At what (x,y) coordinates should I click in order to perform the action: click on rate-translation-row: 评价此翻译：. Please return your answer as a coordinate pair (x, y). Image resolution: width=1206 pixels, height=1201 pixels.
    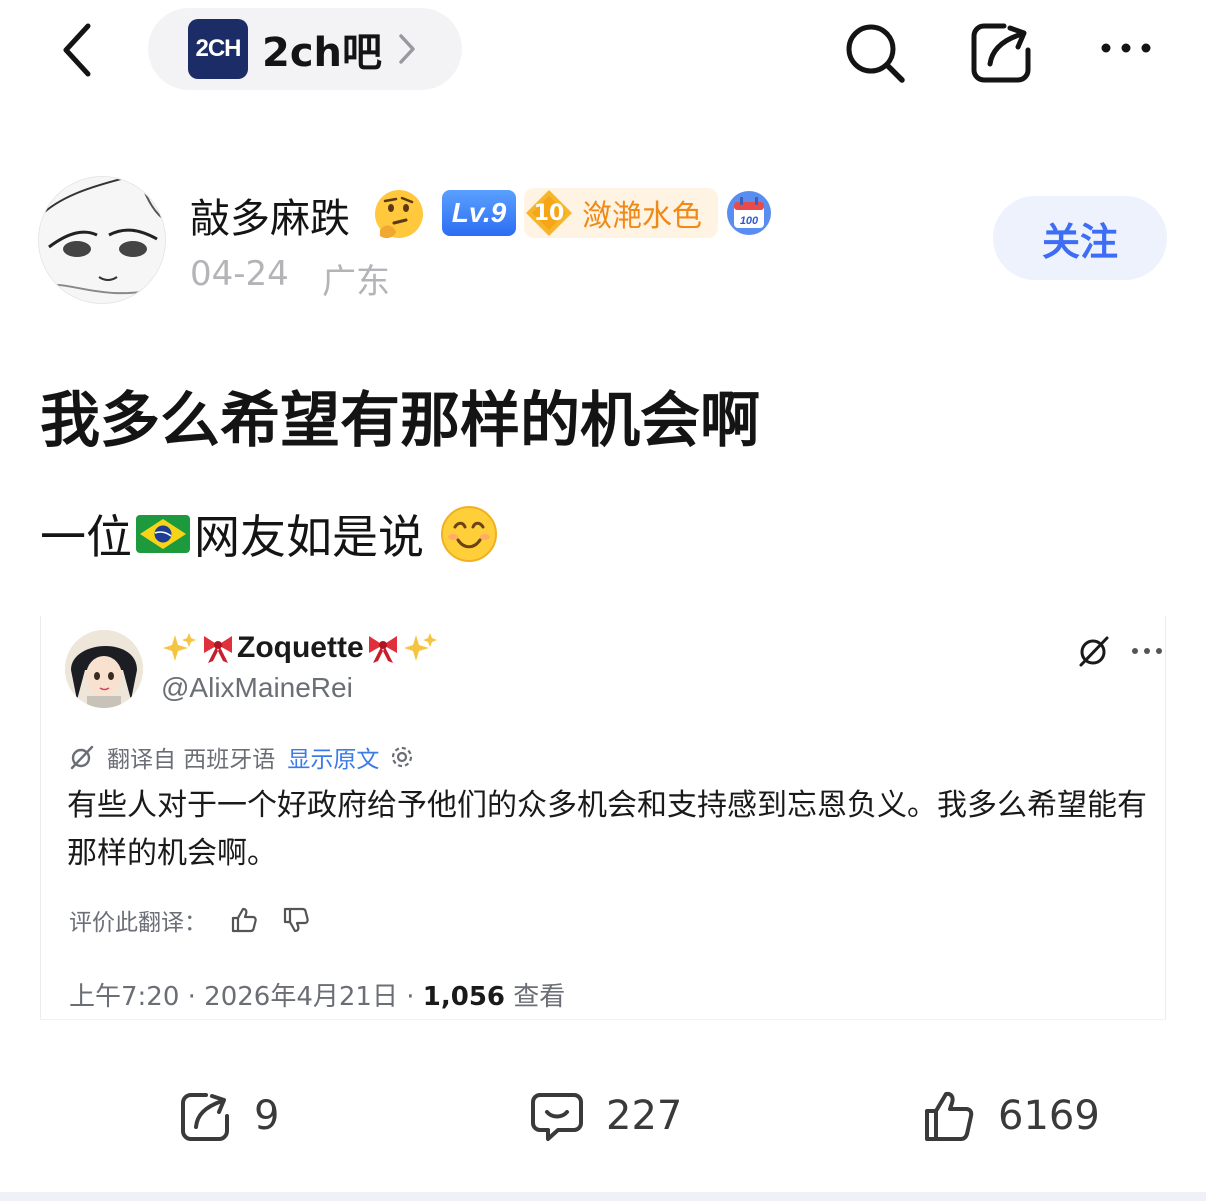
    Looking at the image, I should click on (190, 920).